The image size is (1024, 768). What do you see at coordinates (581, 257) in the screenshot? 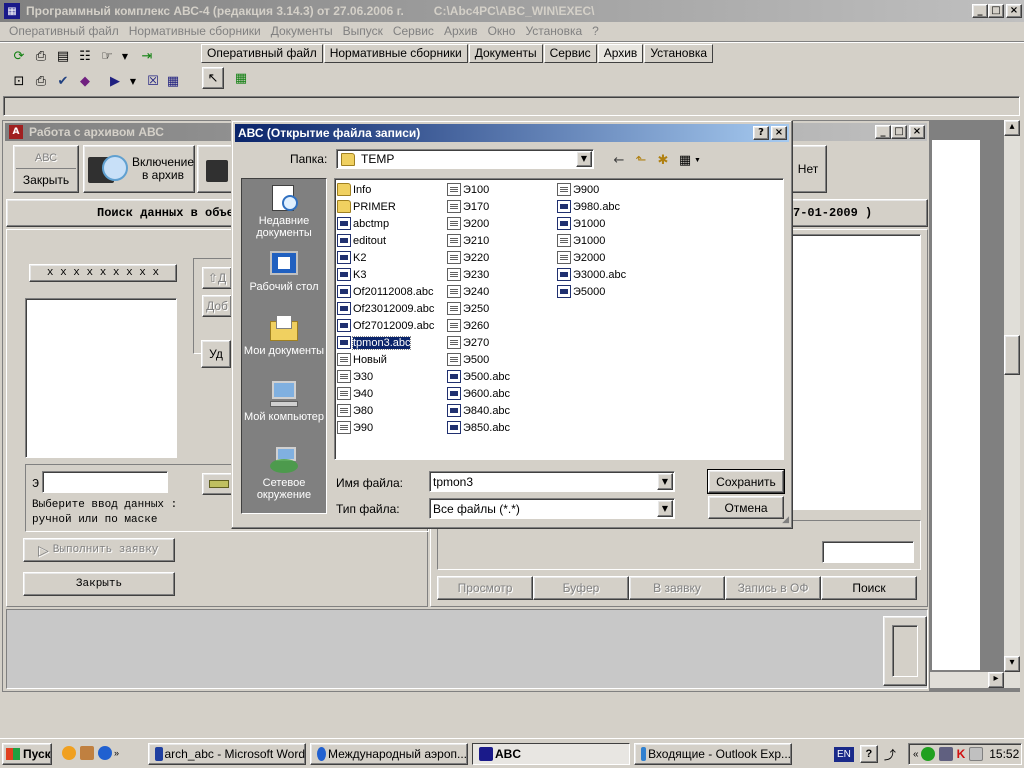
I see `file-item: Э2000` at bounding box center [581, 257].